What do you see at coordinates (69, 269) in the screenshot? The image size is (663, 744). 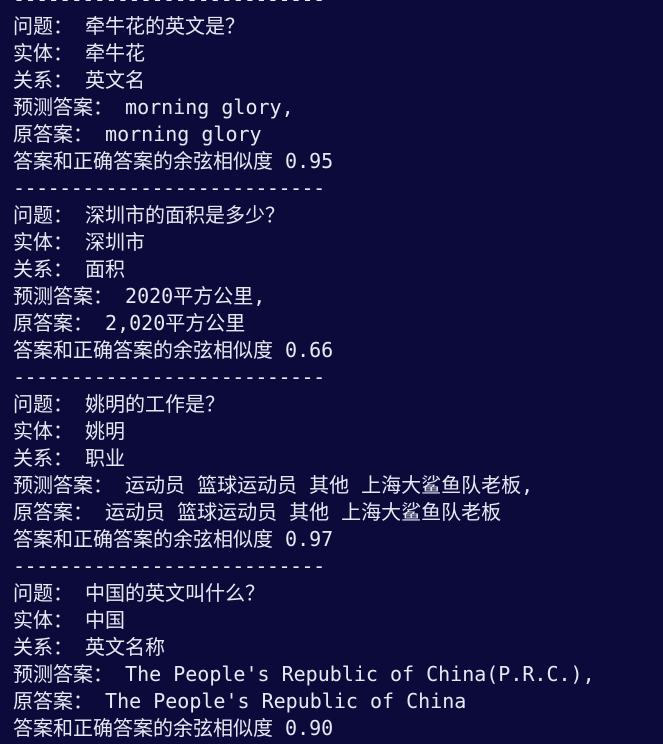 I see `relation-line: 关系： 面积` at bounding box center [69, 269].